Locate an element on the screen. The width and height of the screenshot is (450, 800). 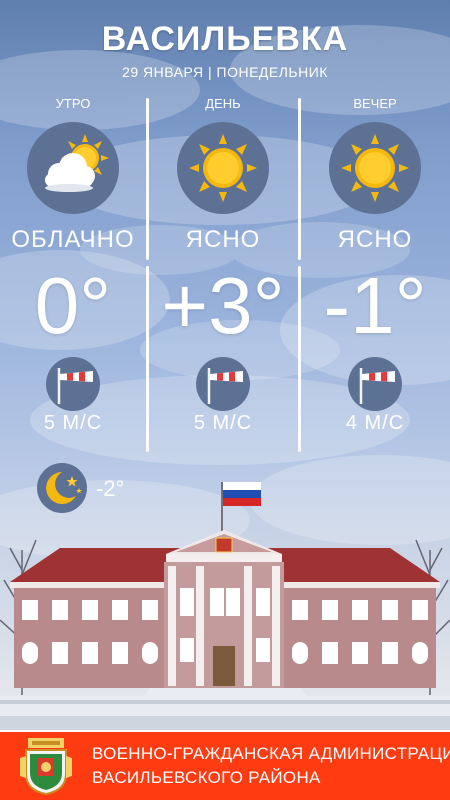
period-label: ВЕЧЕР is located at coordinates (375, 103).